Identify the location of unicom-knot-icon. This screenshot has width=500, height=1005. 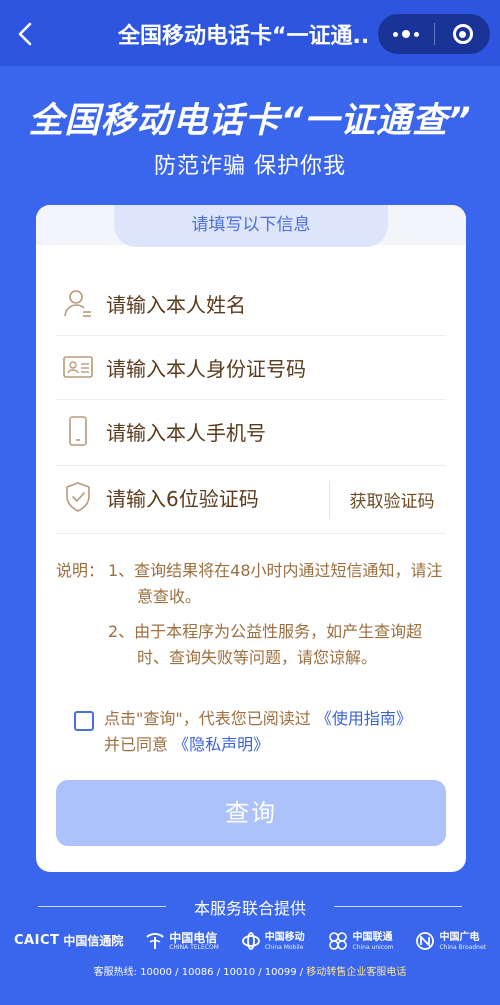
(337, 941).